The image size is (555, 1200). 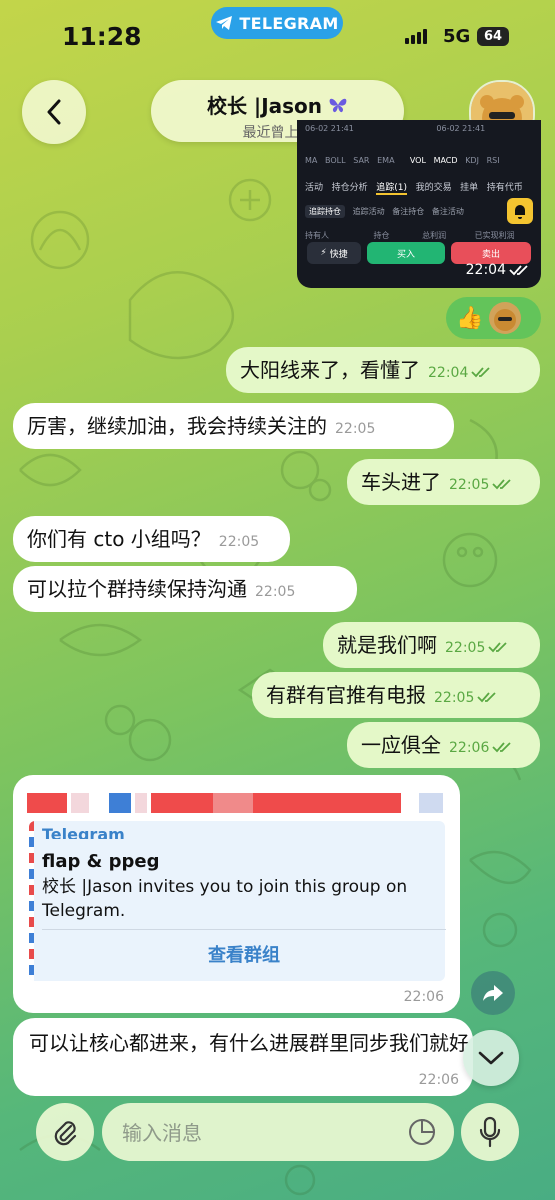 I want to click on tab-label: 活动, so click(x=314, y=188).